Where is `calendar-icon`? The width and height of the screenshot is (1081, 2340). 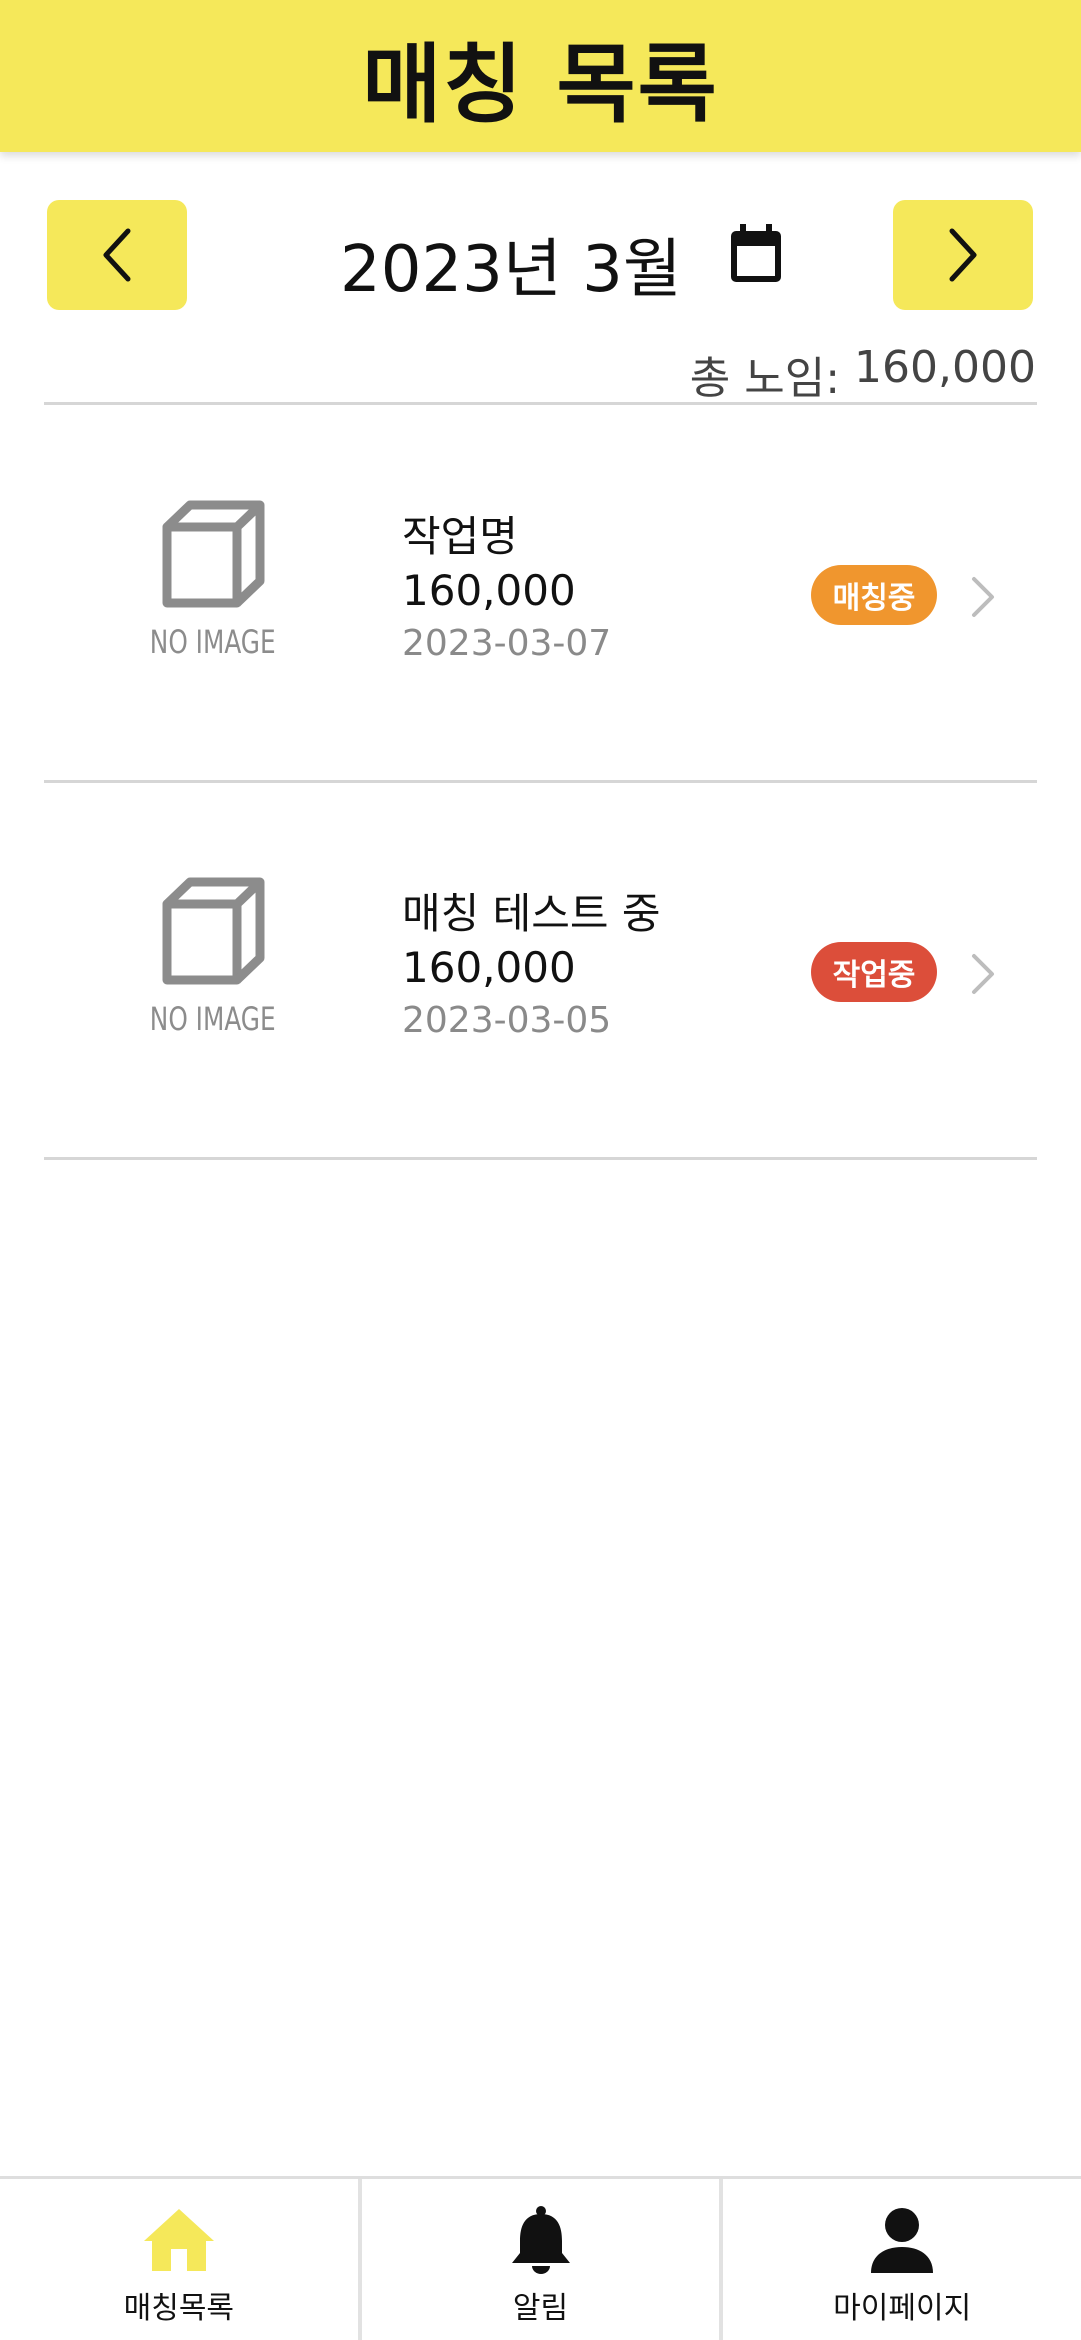 calendar-icon is located at coordinates (756, 253).